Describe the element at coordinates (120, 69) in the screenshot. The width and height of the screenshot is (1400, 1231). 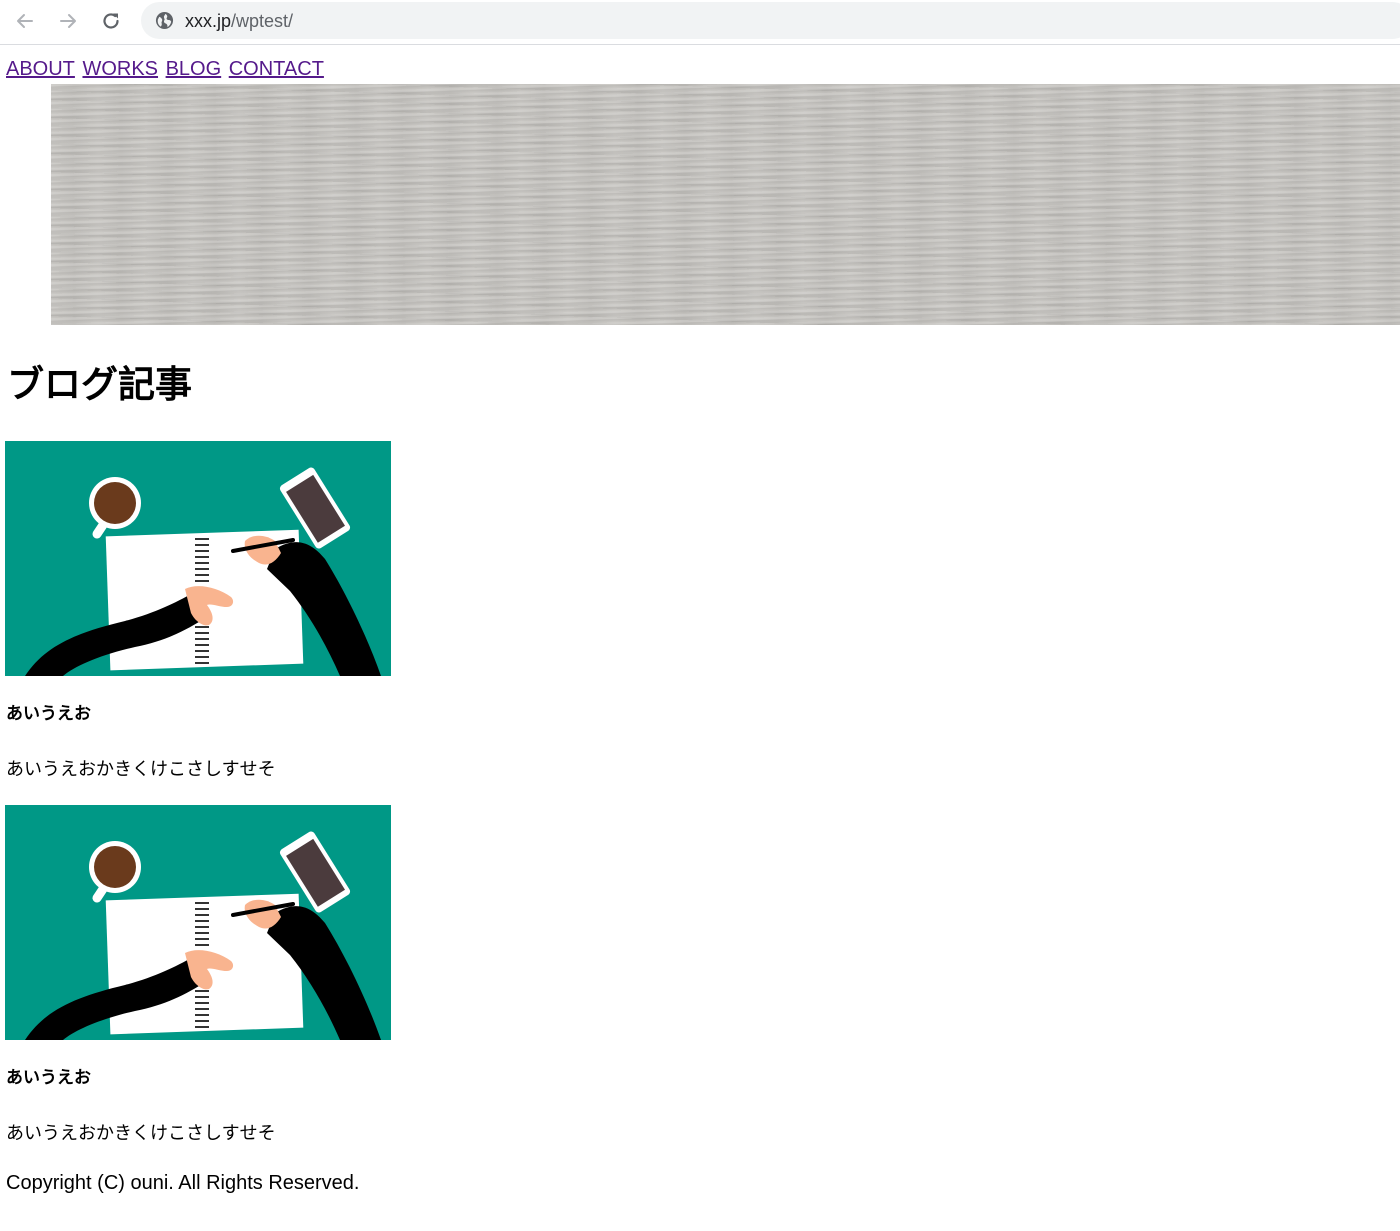
I see `nav-link-works: WORKS` at that location.